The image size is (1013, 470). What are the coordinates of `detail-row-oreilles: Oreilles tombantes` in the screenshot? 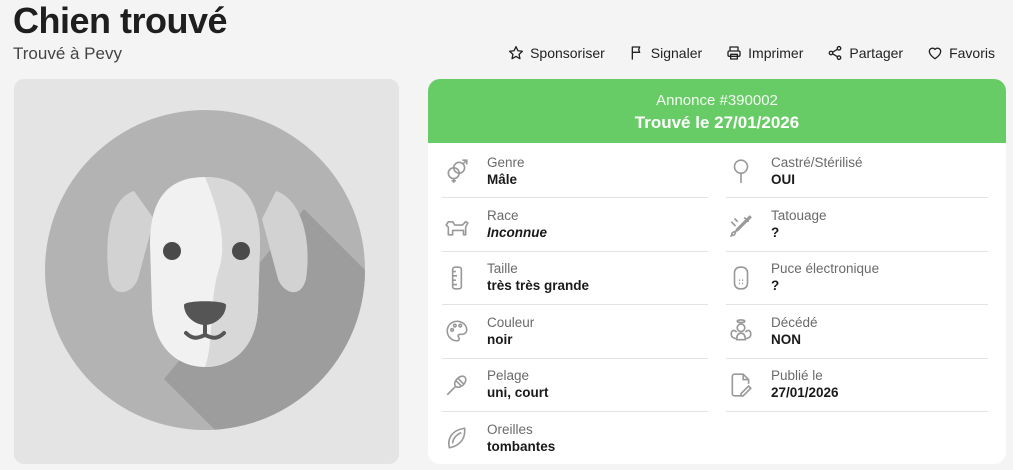 It's located at (575, 438).